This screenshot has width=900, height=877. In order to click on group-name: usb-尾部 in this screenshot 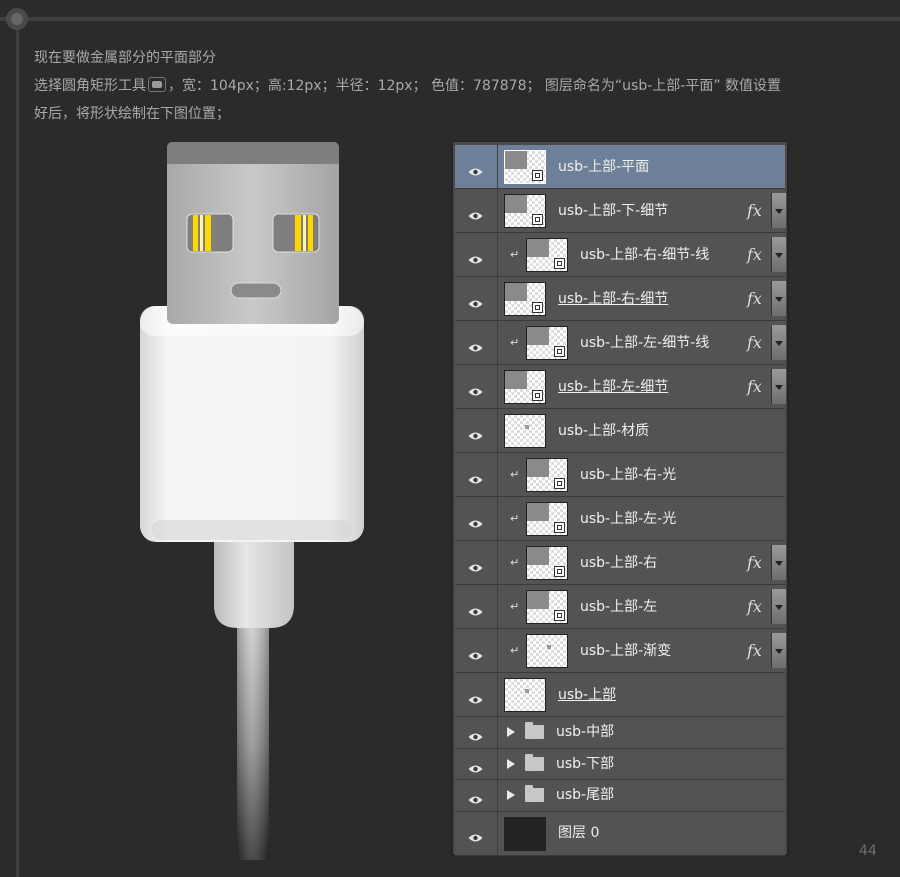, I will do `click(585, 795)`.